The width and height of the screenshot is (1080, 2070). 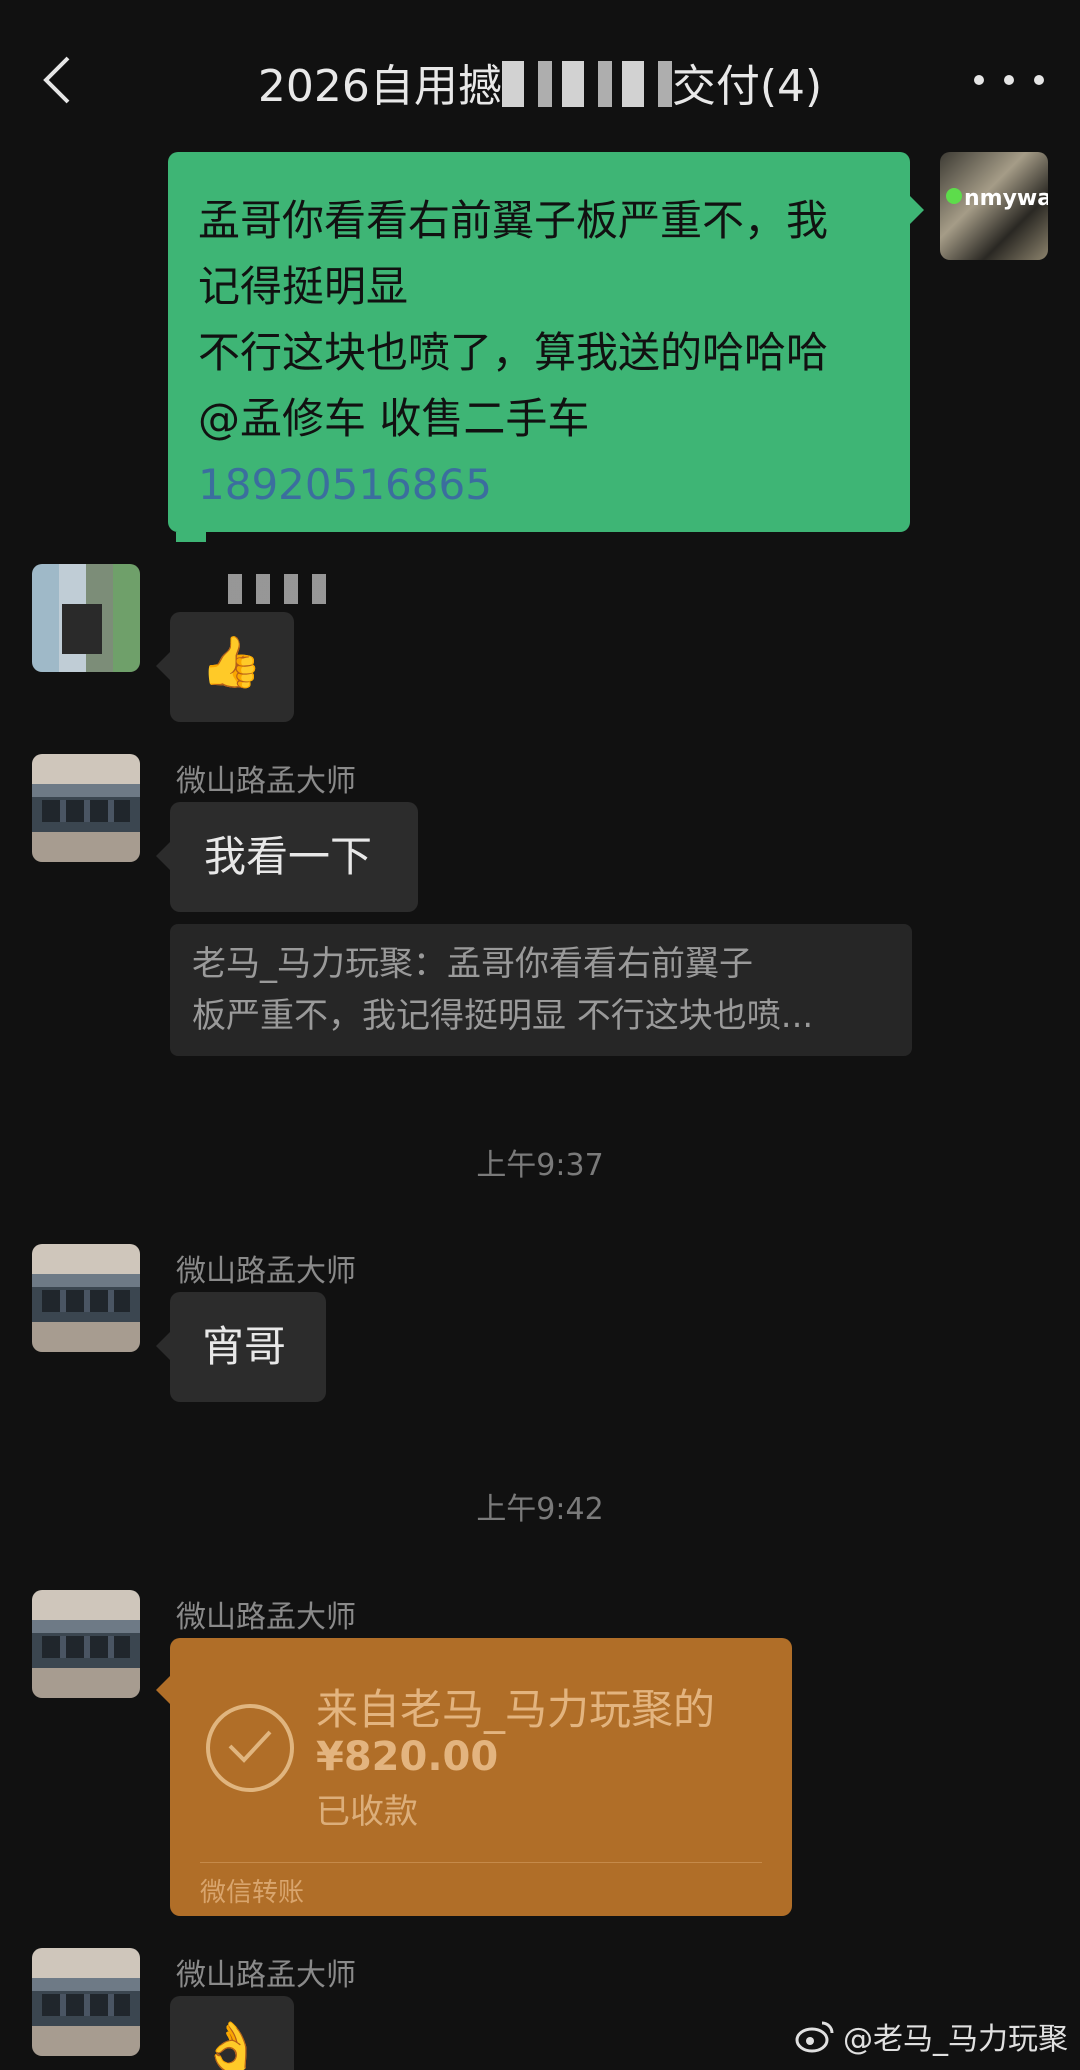 I want to click on ok-hand-emoji: 👌, so click(x=231, y=2044).